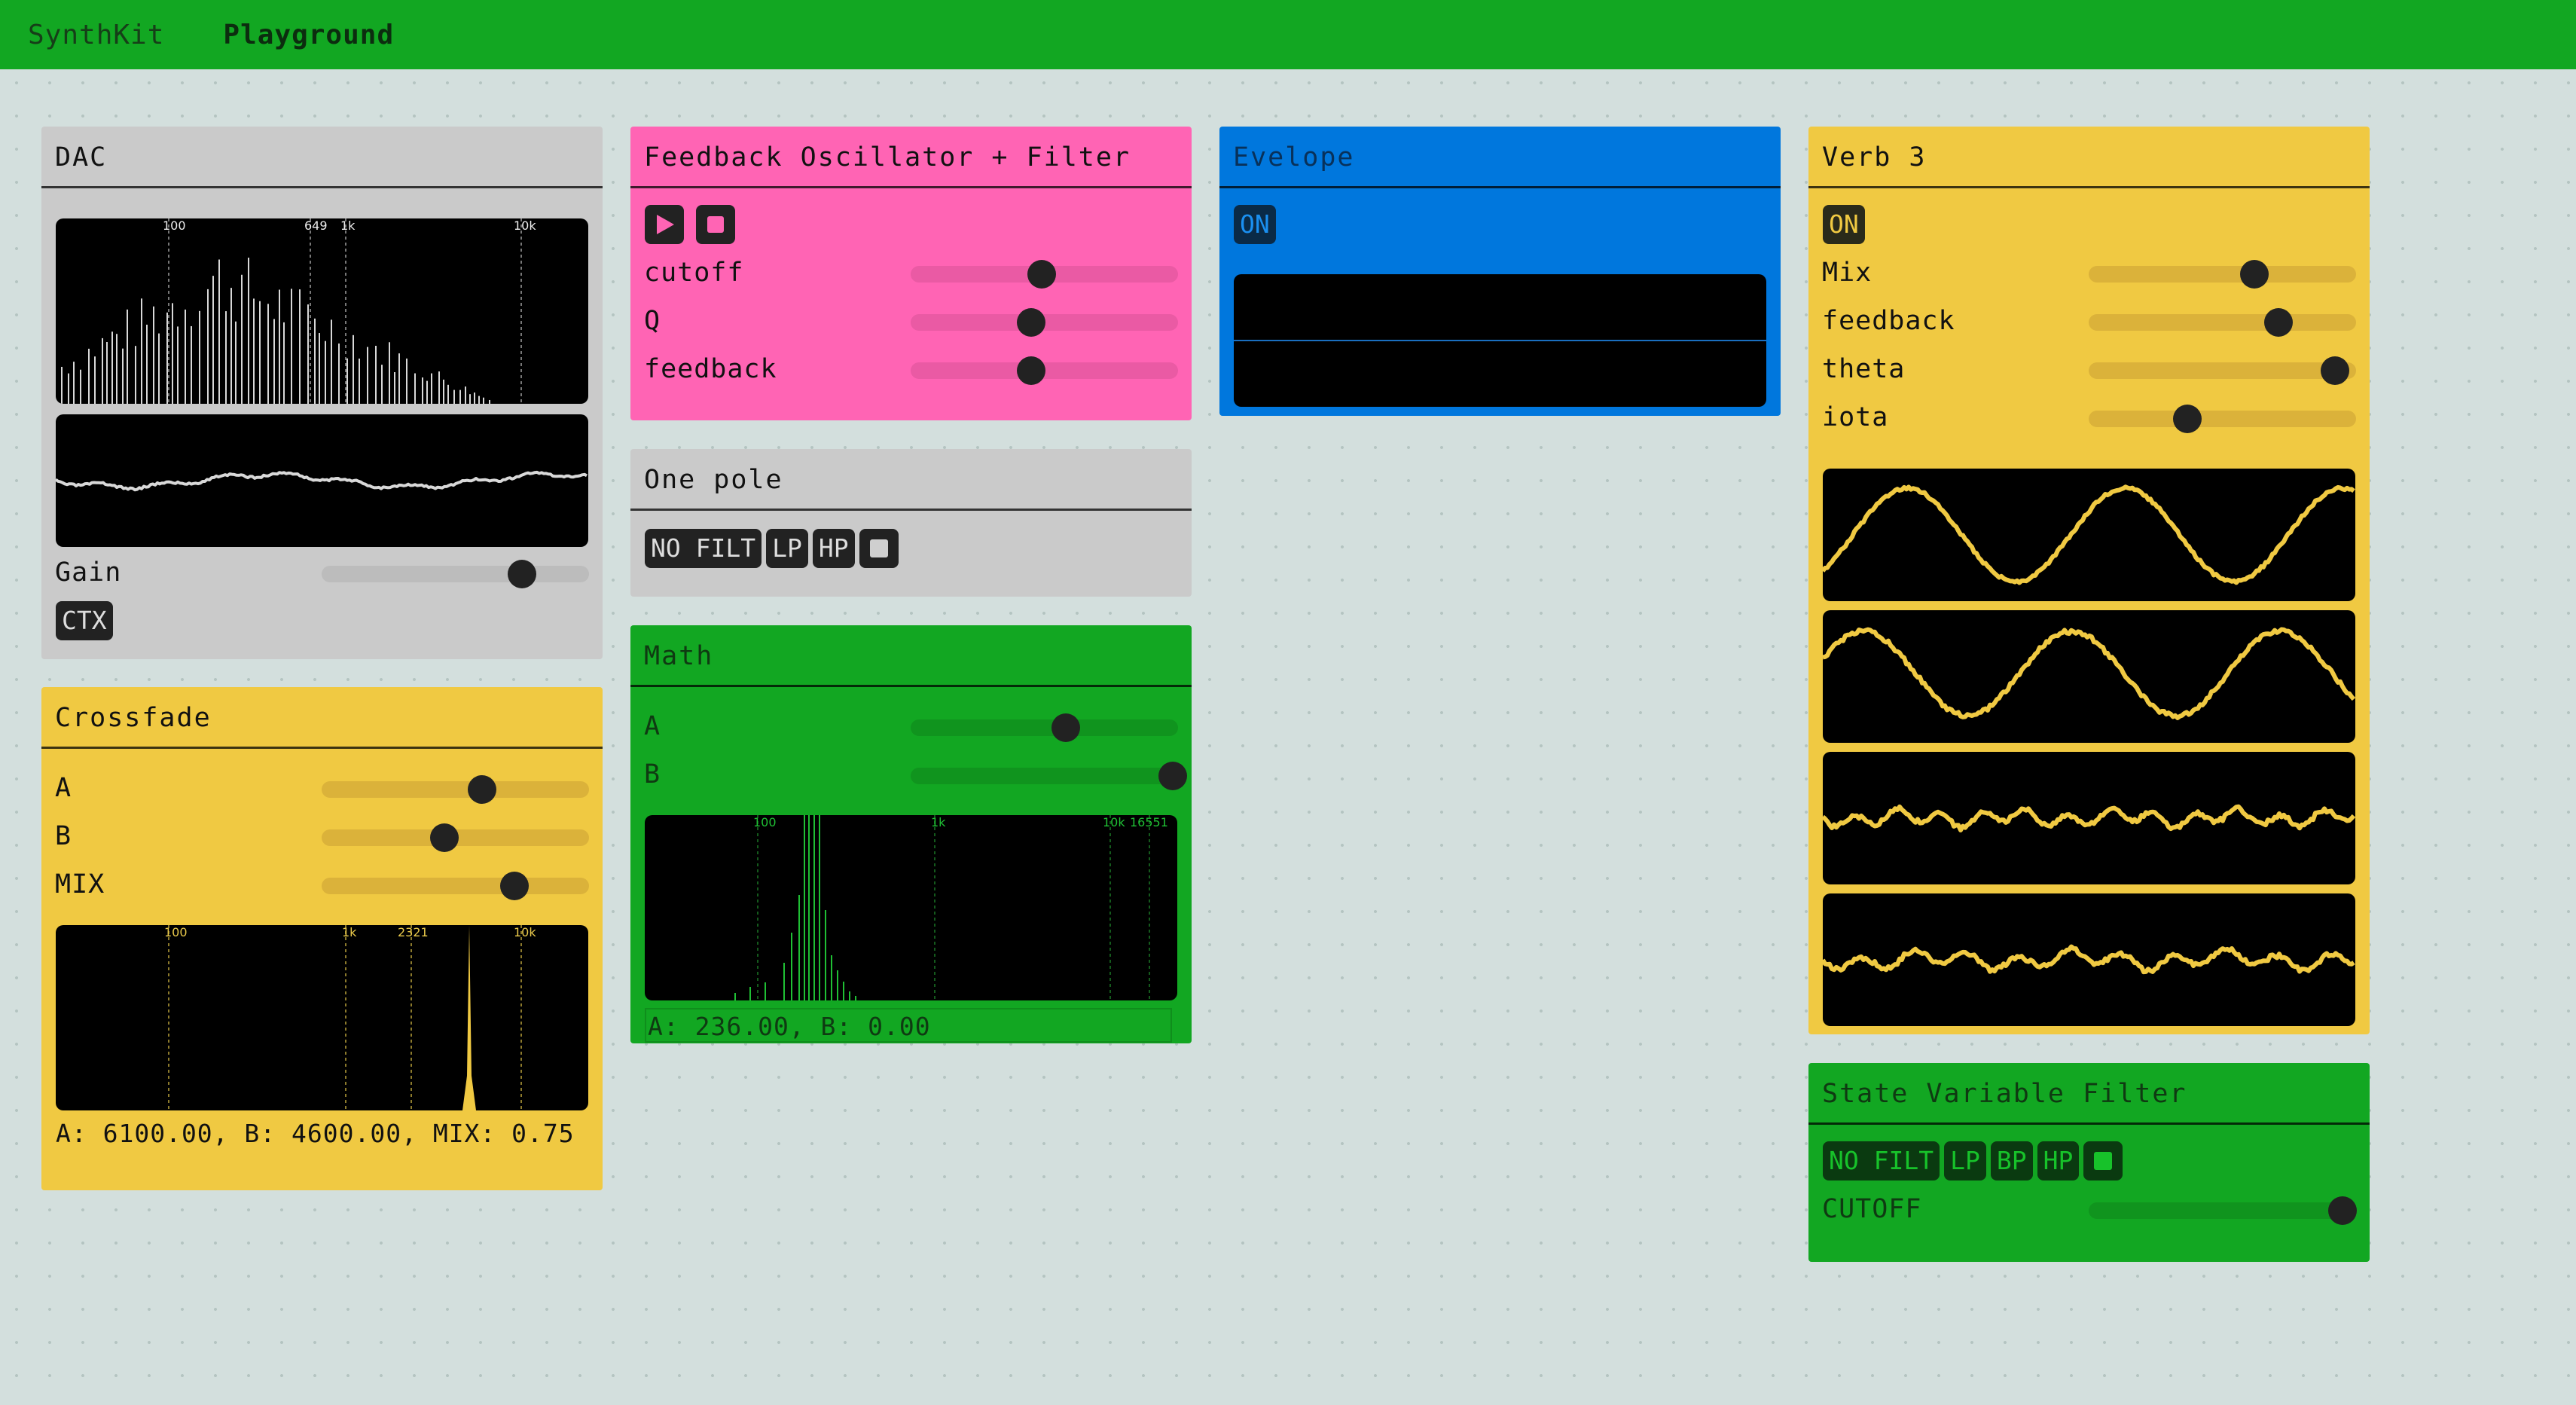 This screenshot has height=1405, width=2576. Describe the element at coordinates (909, 1025) in the screenshot. I see `math-readout: A: 236.00, B: 0.00` at that location.